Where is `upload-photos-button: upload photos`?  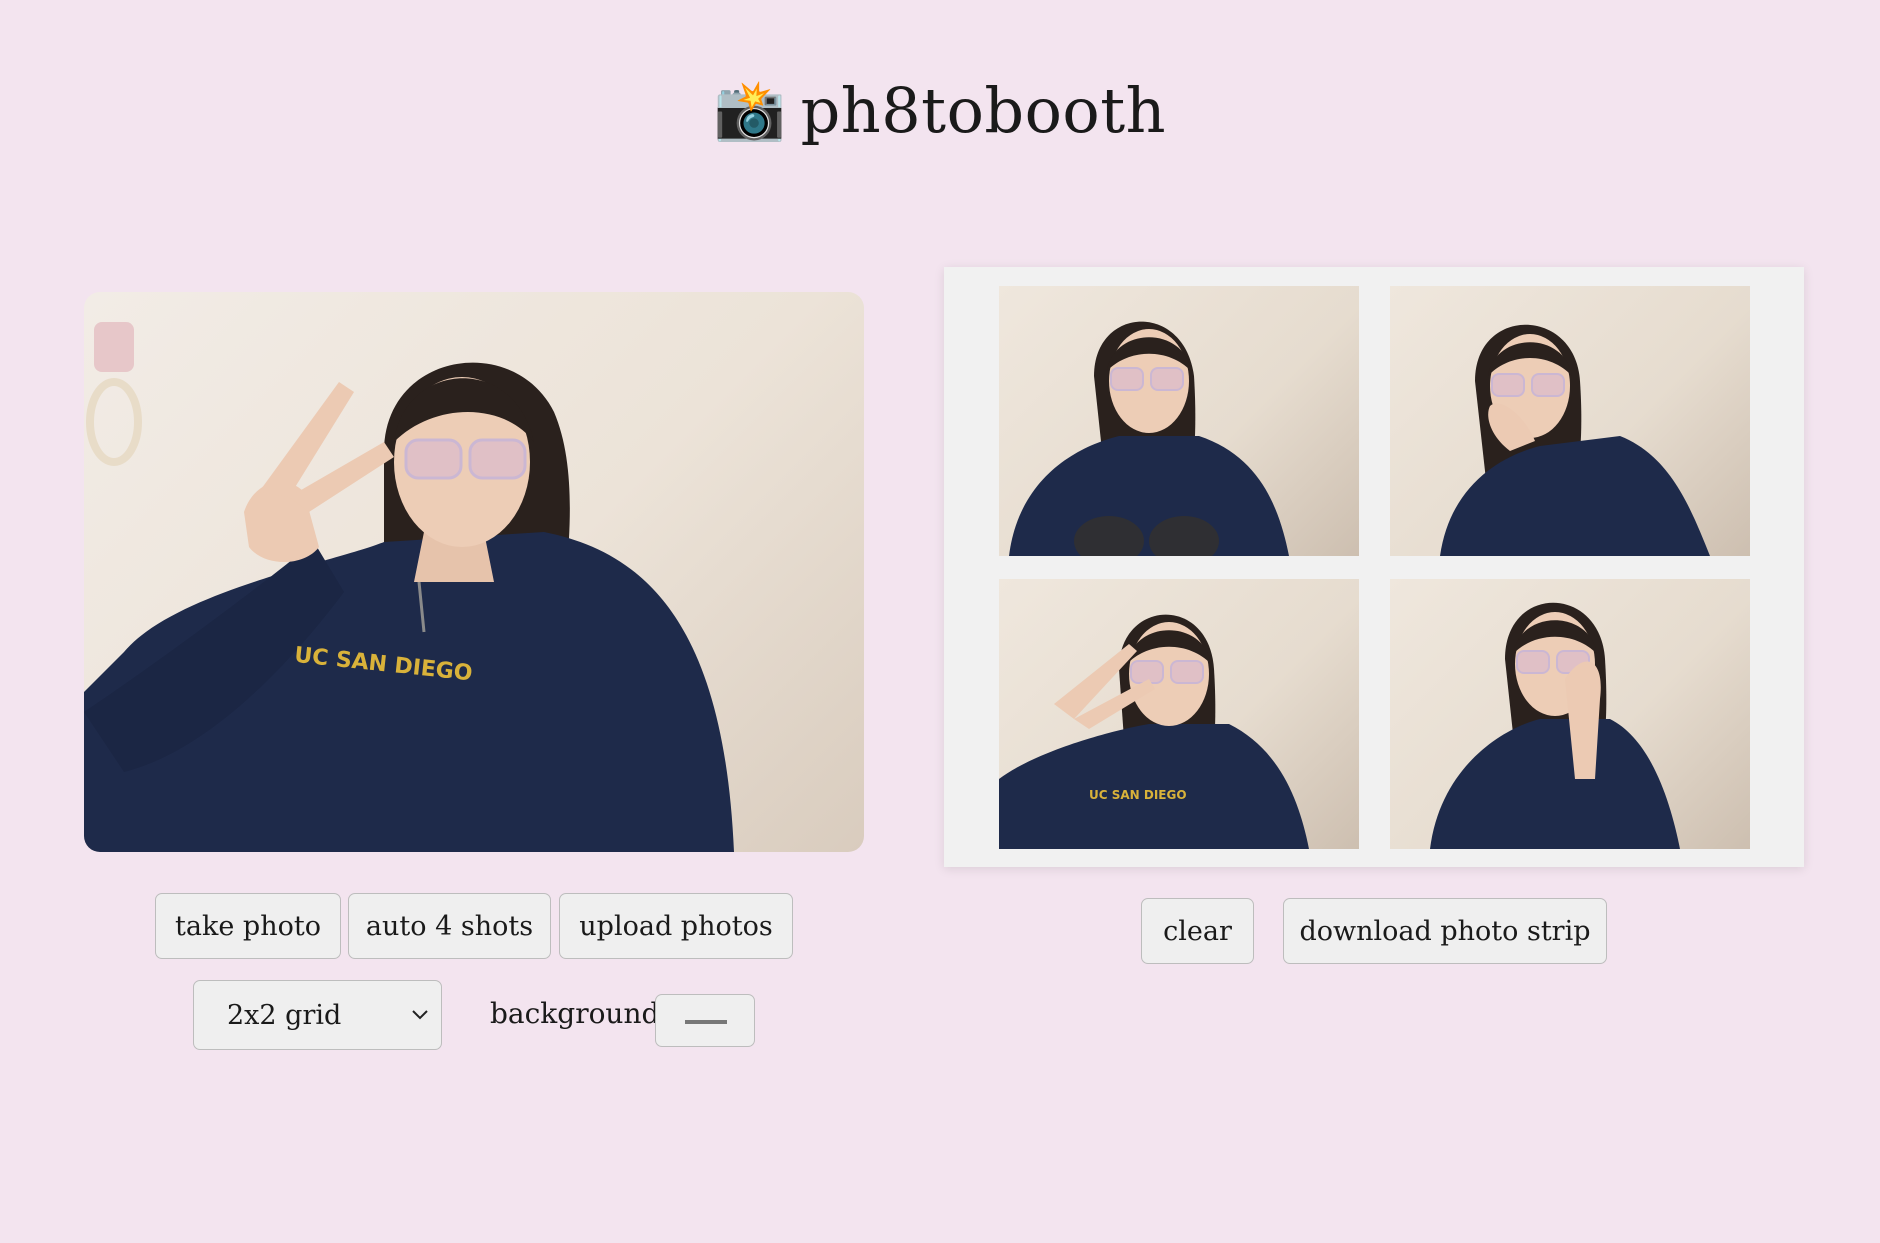 upload-photos-button: upload photos is located at coordinates (676, 926).